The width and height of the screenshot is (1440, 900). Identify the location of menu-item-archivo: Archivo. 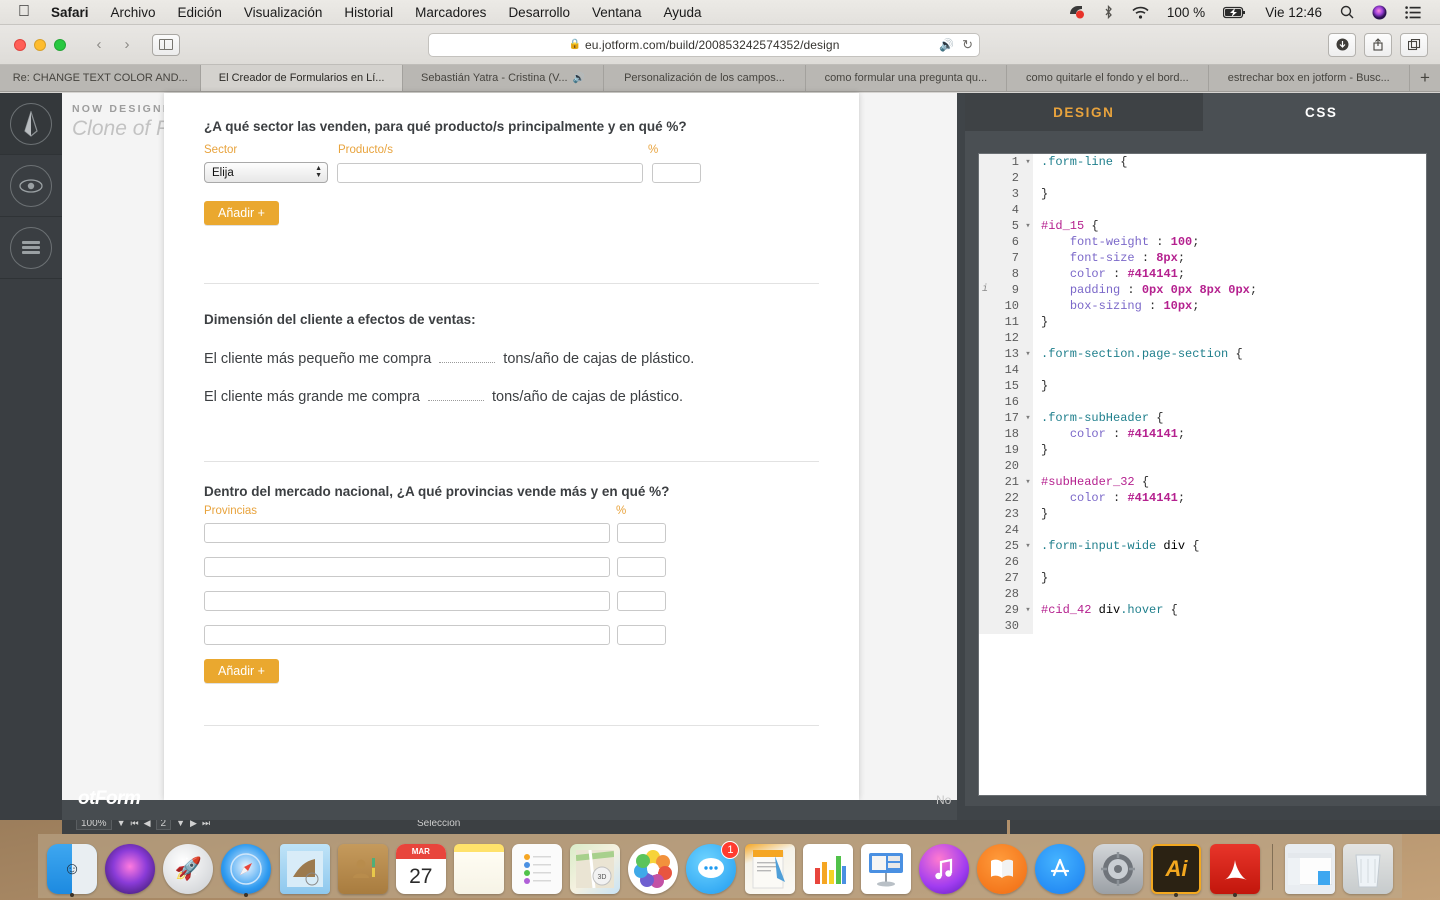
(133, 12).